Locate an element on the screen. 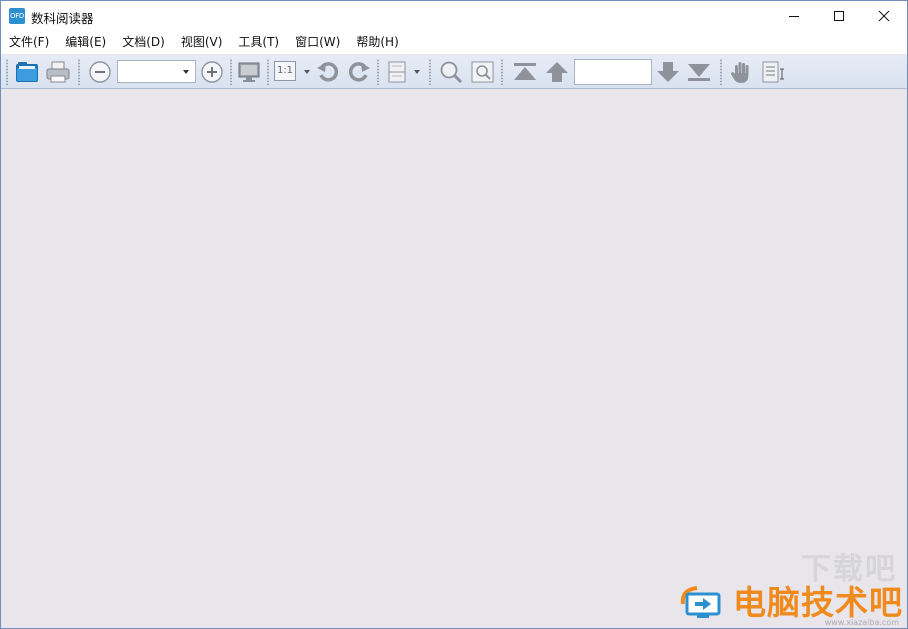 This screenshot has width=908, height=629. zoom-in-button is located at coordinates (212, 72).